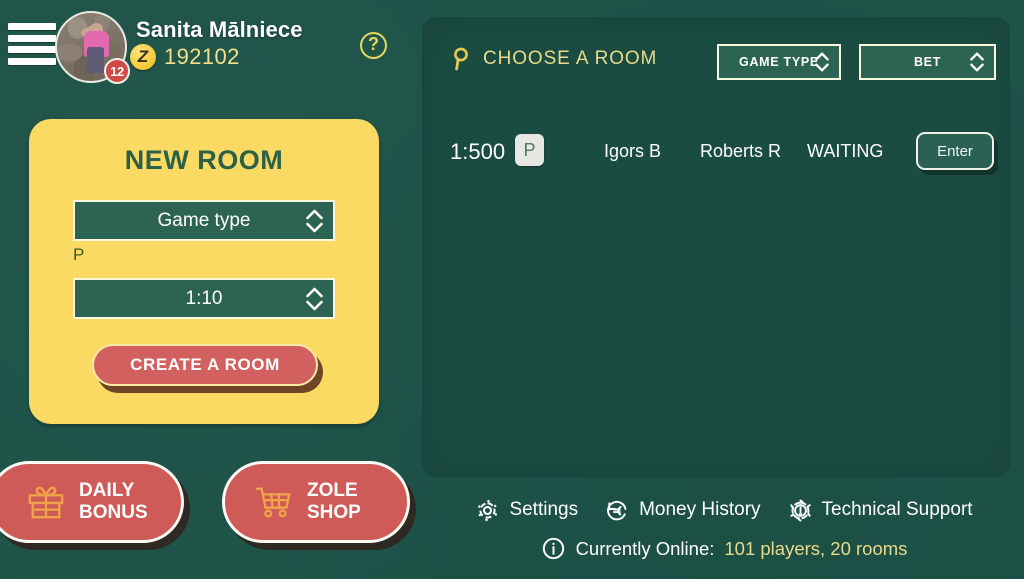 This screenshot has height=579, width=1024. What do you see at coordinates (273, 502) in the screenshot?
I see `shopping-cart-icon` at bounding box center [273, 502].